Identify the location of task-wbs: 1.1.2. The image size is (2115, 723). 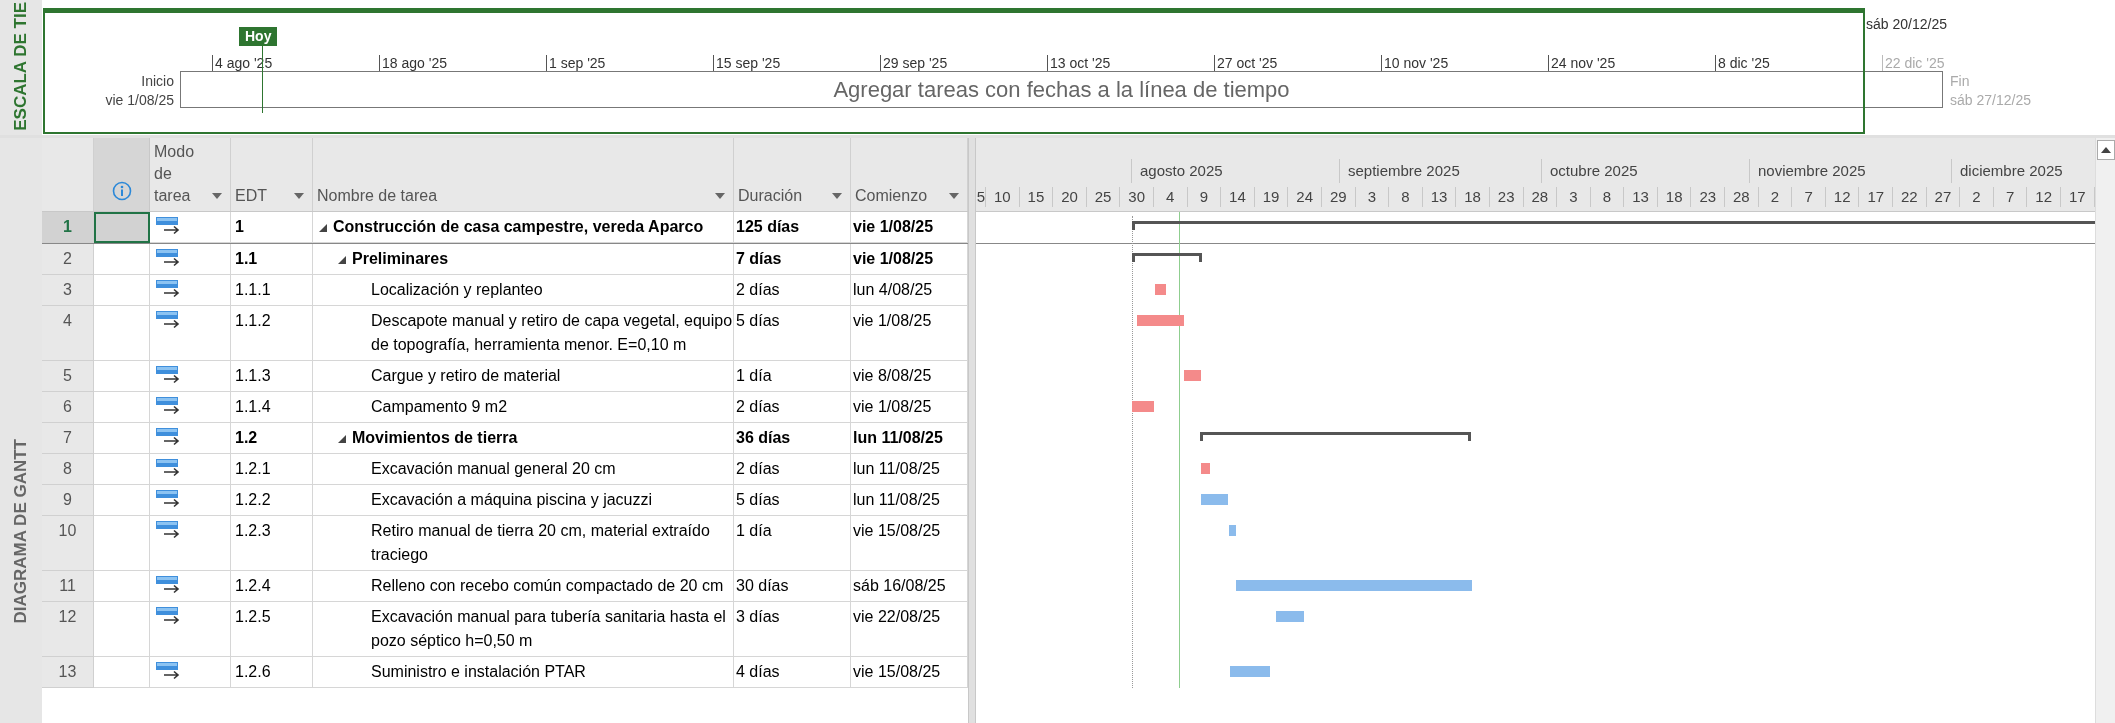
(253, 320).